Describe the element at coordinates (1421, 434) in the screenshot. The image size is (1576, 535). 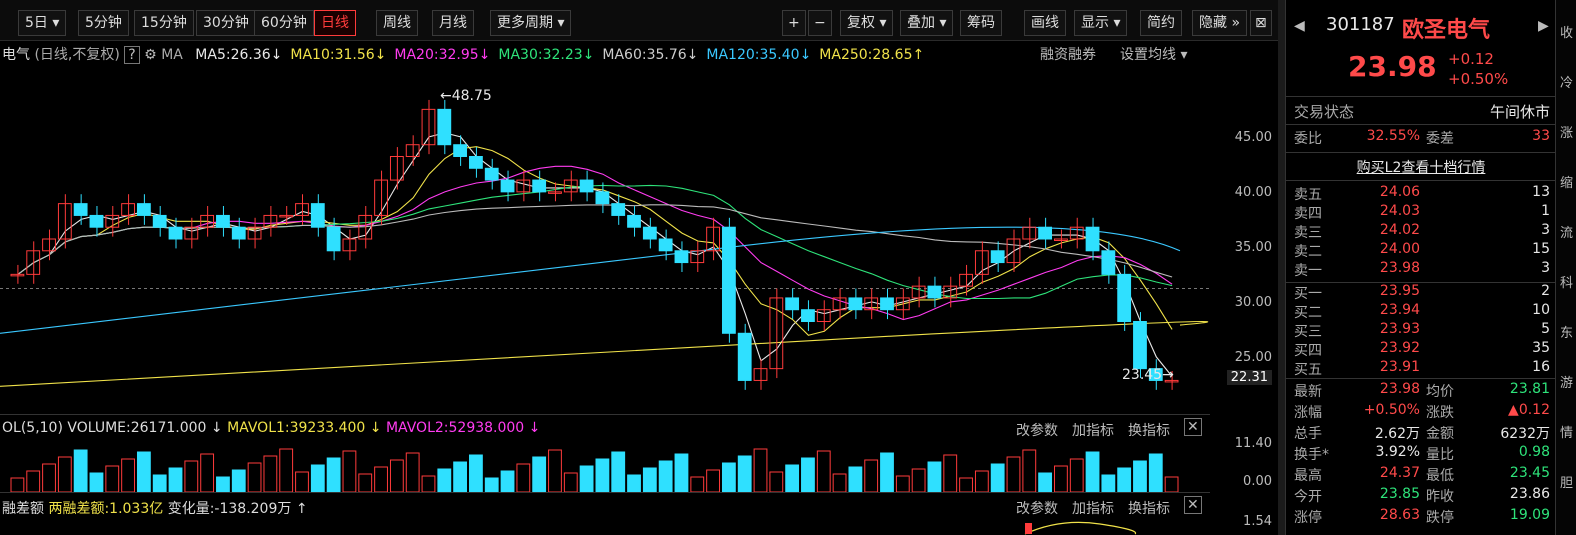
I see `stat-row: 总手 2.62万 金额 6232万` at that location.